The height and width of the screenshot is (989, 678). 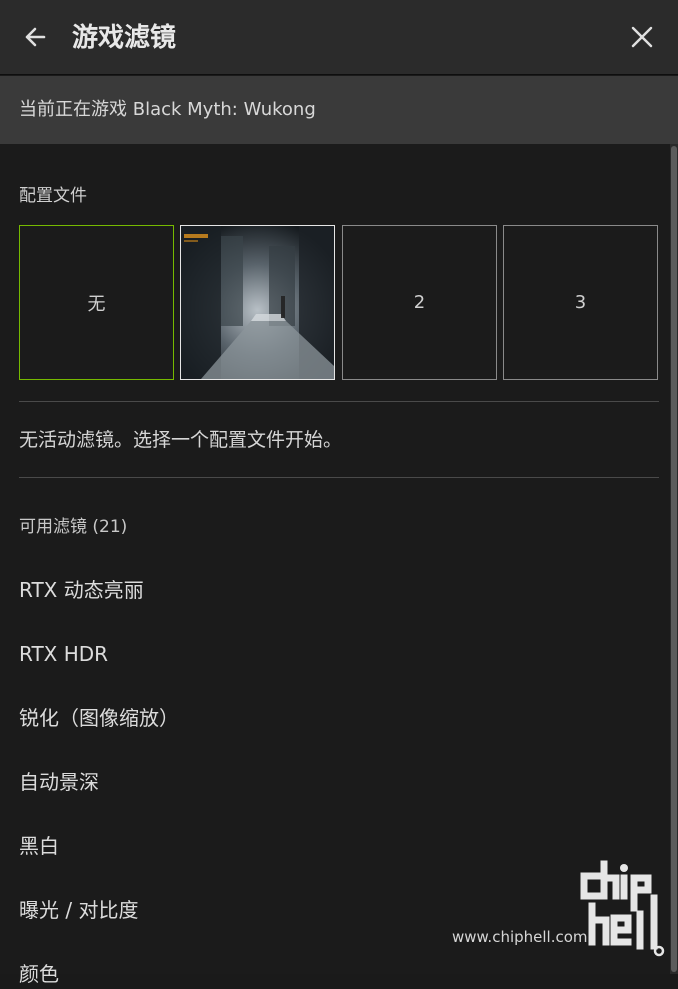 I want to click on scrollbar-thumb, so click(x=674, y=559).